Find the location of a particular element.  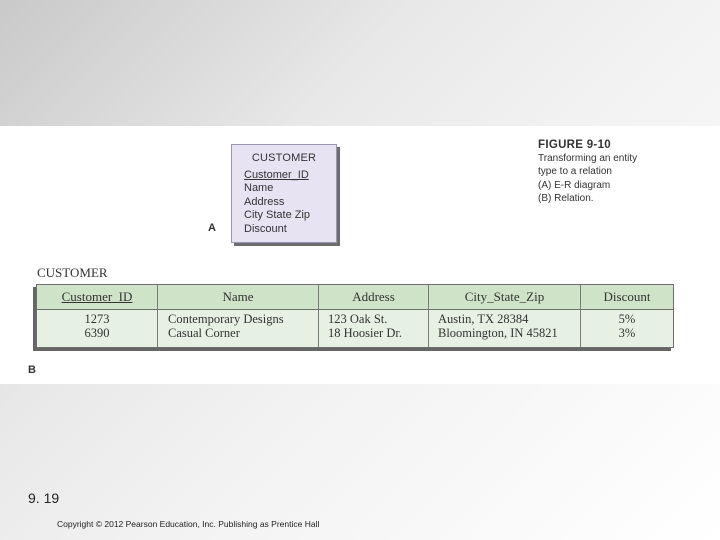

relation-name: CUSTOMER is located at coordinates (72, 272).